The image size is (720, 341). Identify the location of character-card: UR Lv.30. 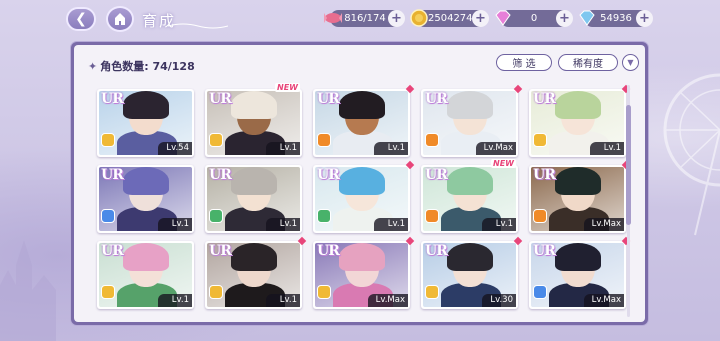
(472, 272).